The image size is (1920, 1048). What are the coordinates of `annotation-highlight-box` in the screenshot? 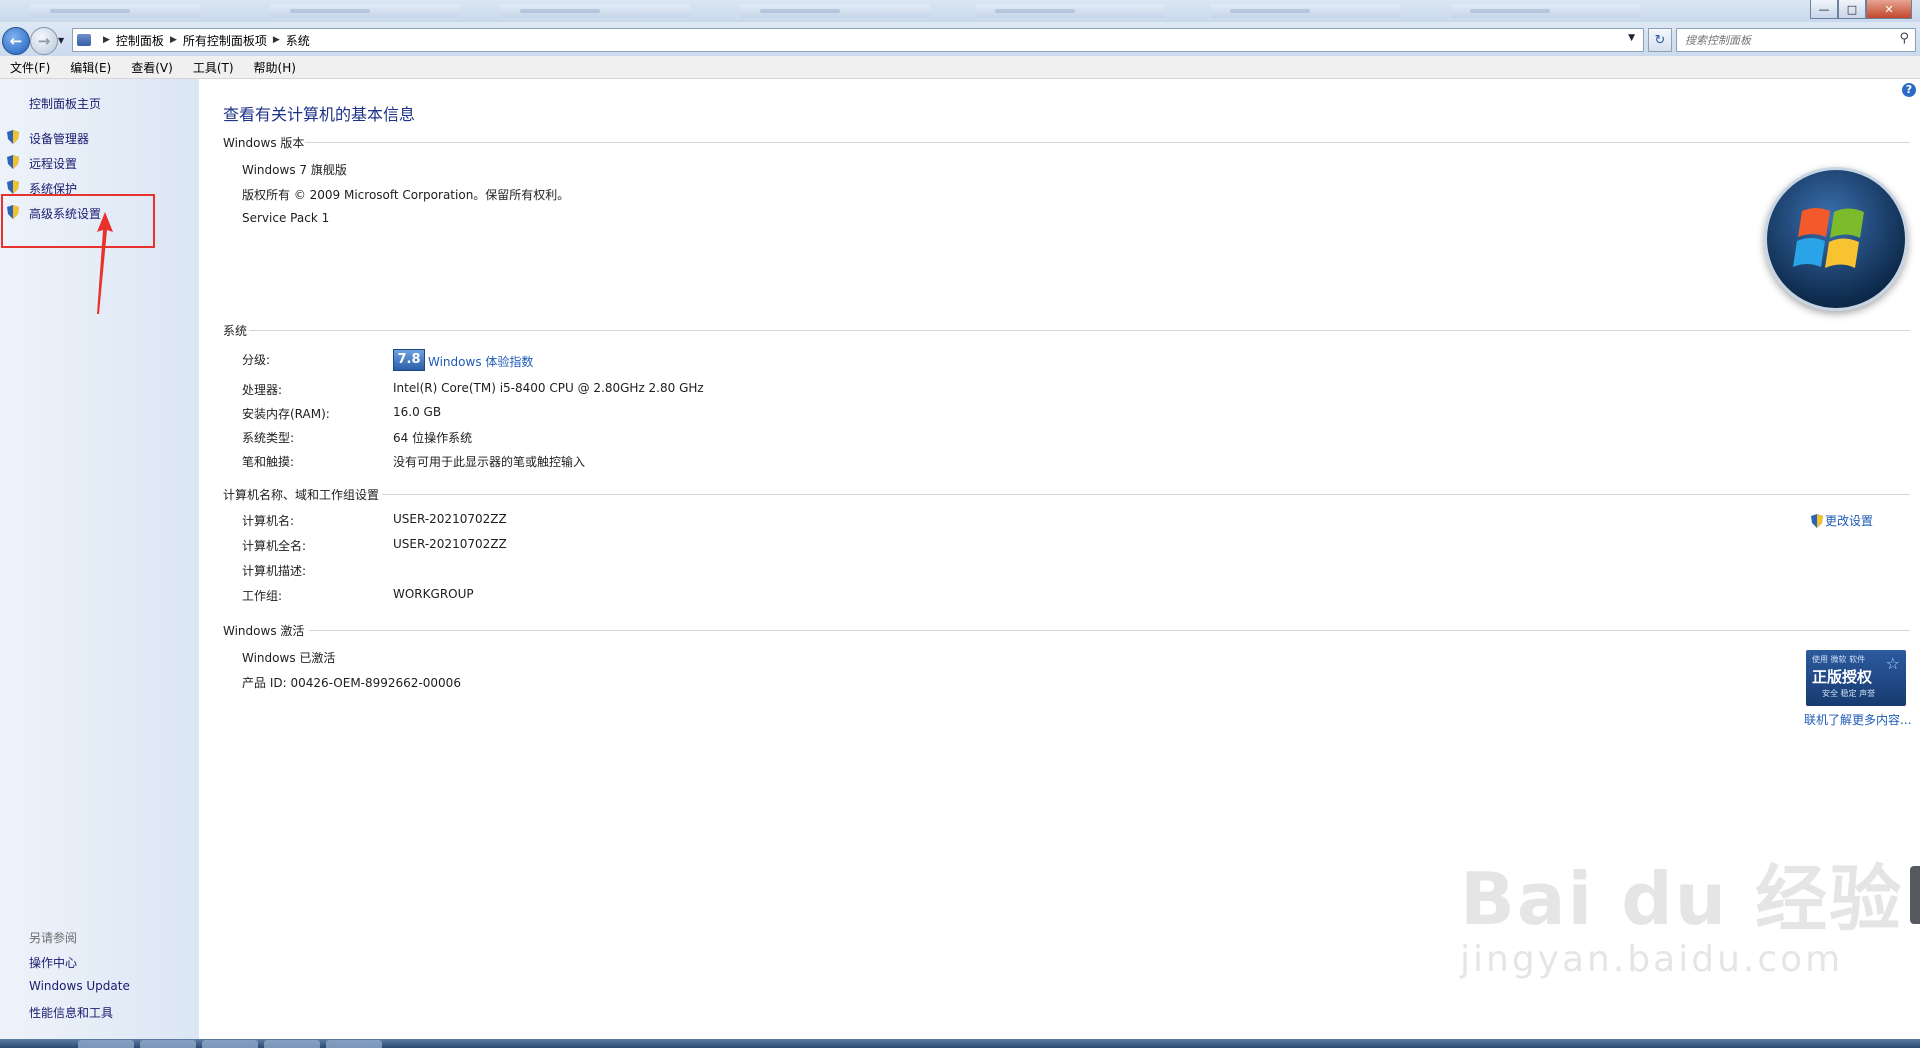 It's located at (78, 221).